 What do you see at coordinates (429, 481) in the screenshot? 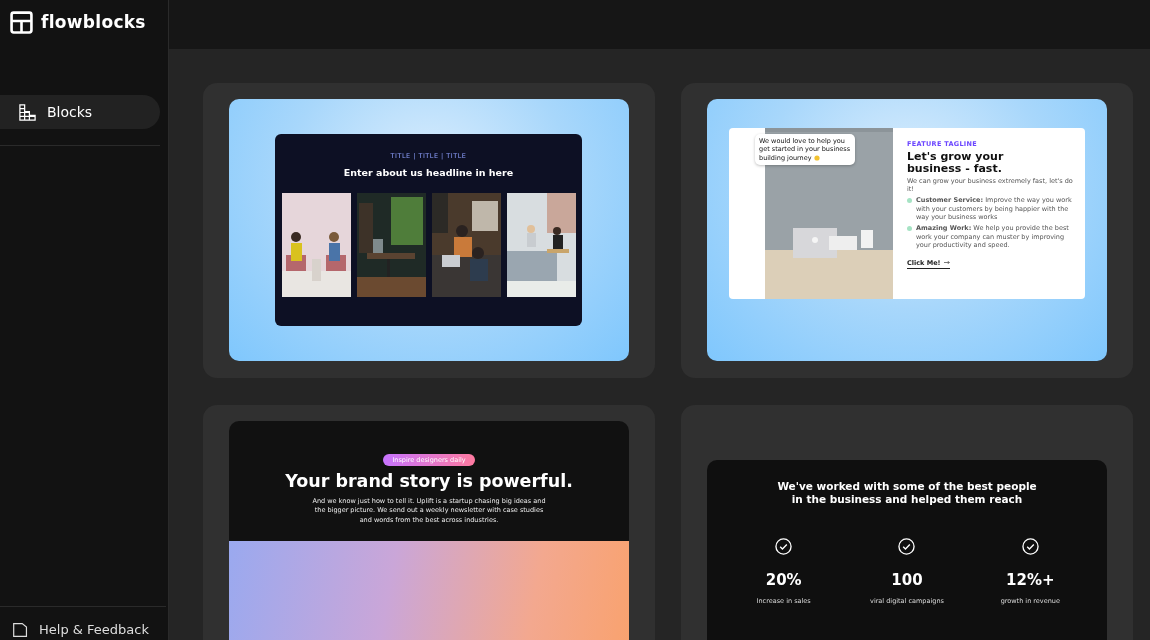
I see `headline: Your brand story is powerful.` at bounding box center [429, 481].